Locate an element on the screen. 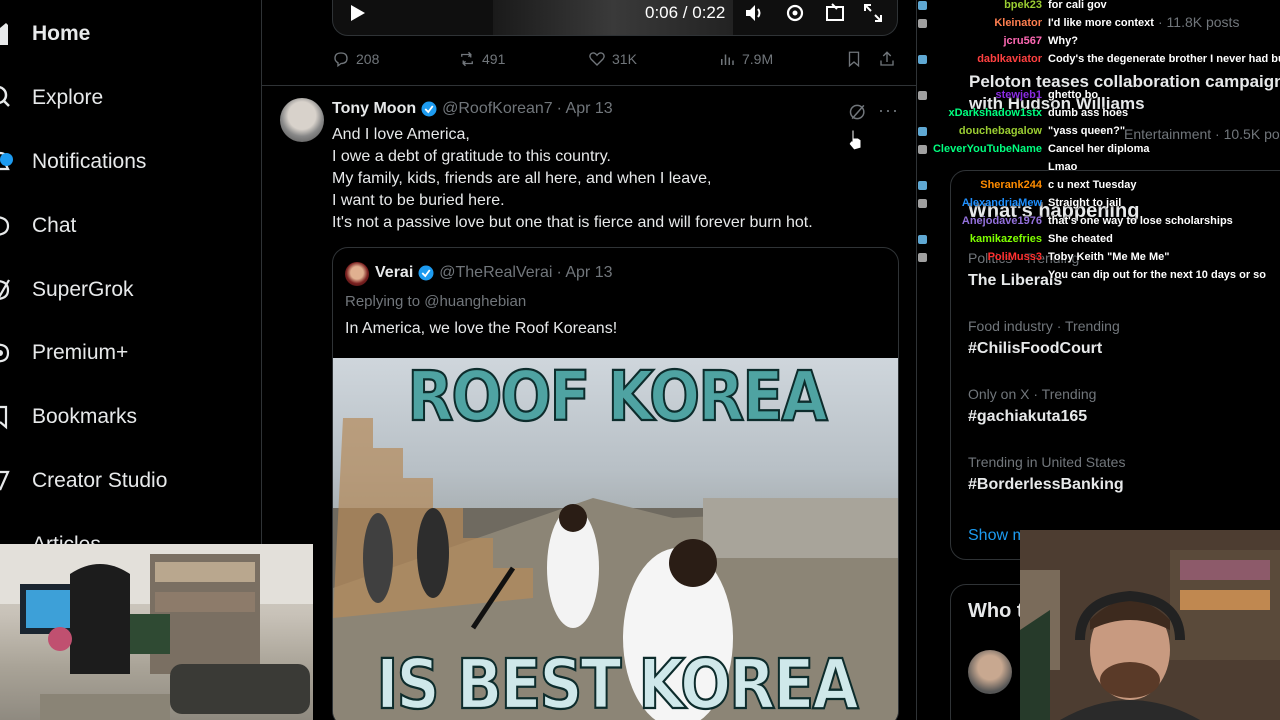 This screenshot has height=720, width=1280. share-button is located at coordinates (887, 59).